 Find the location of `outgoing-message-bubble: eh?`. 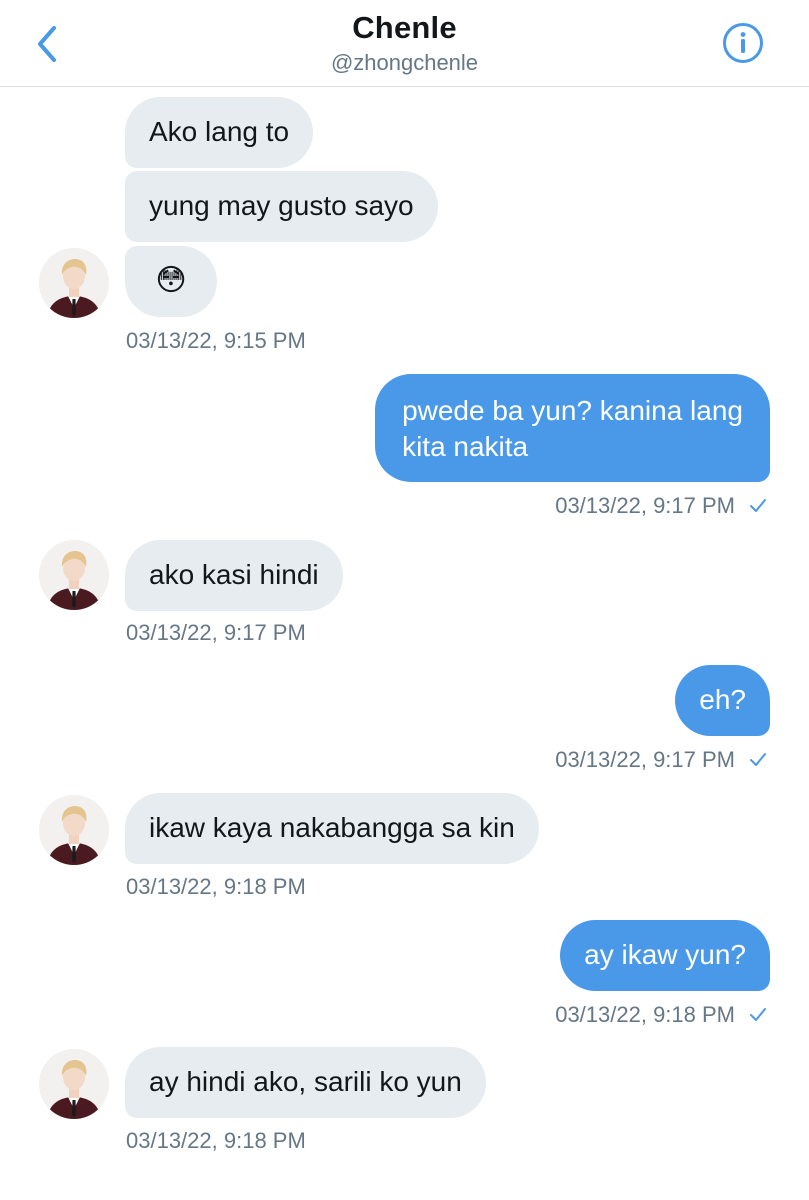

outgoing-message-bubble: eh? is located at coordinates (722, 700).